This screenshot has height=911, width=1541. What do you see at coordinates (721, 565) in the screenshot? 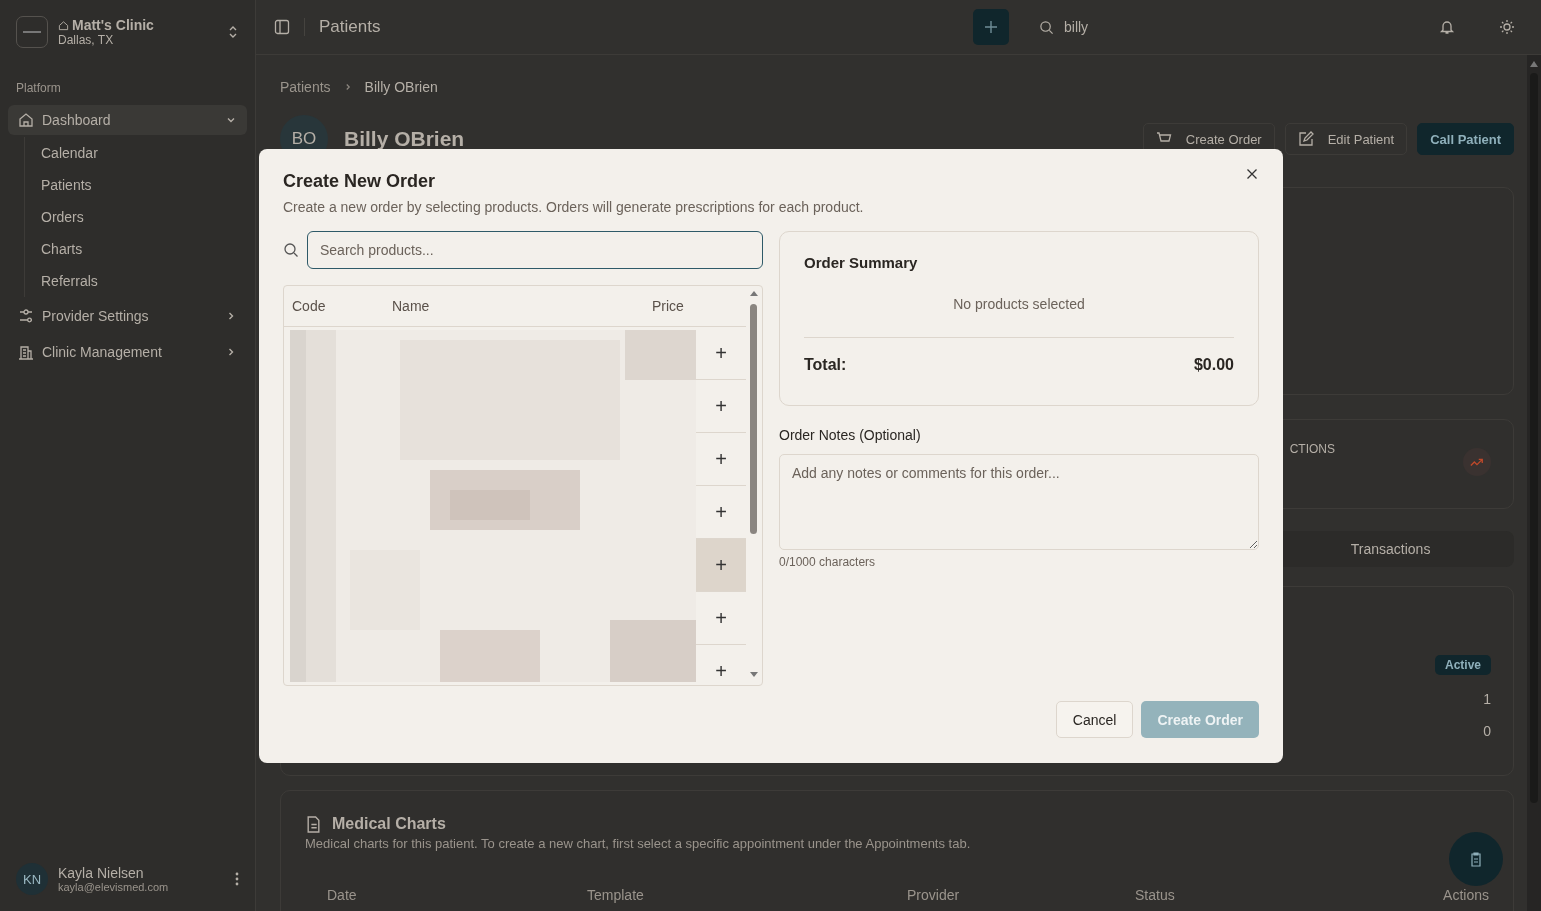
I see `add-button: +` at bounding box center [721, 565].